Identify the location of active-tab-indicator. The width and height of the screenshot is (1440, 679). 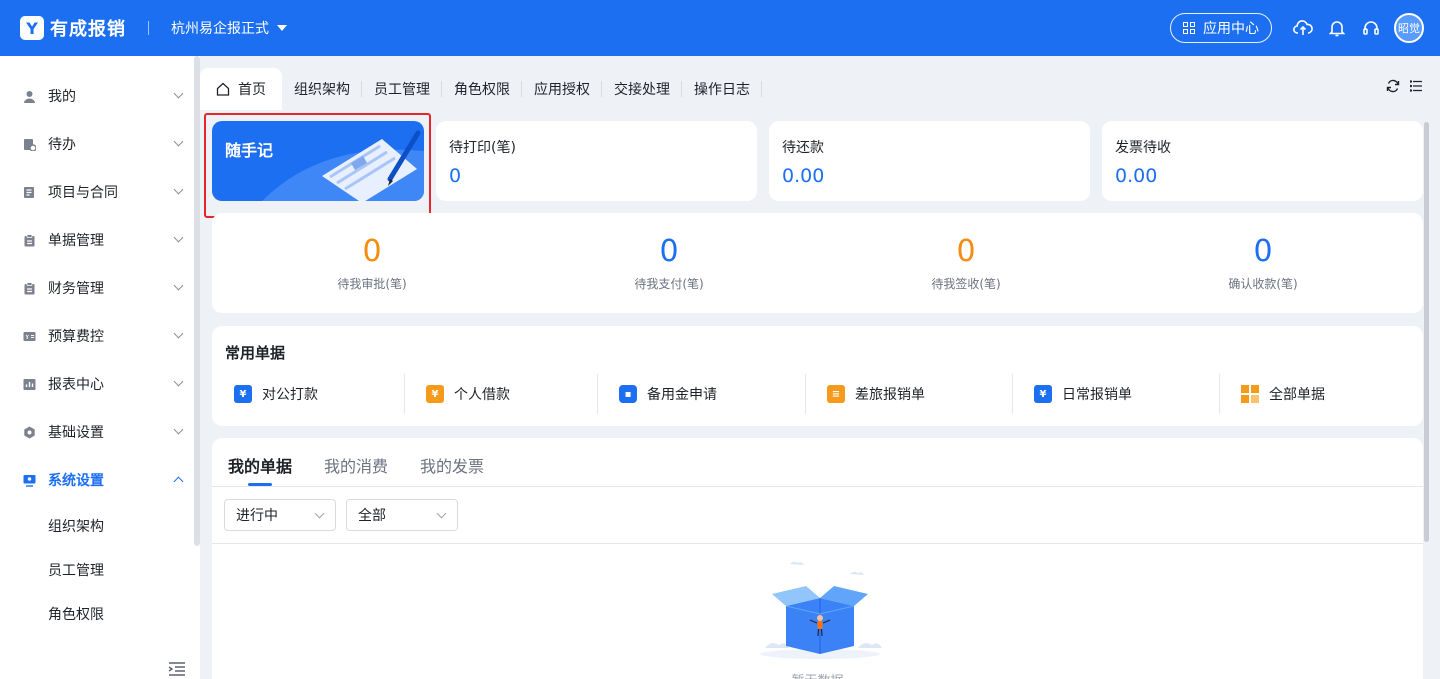
(260, 484).